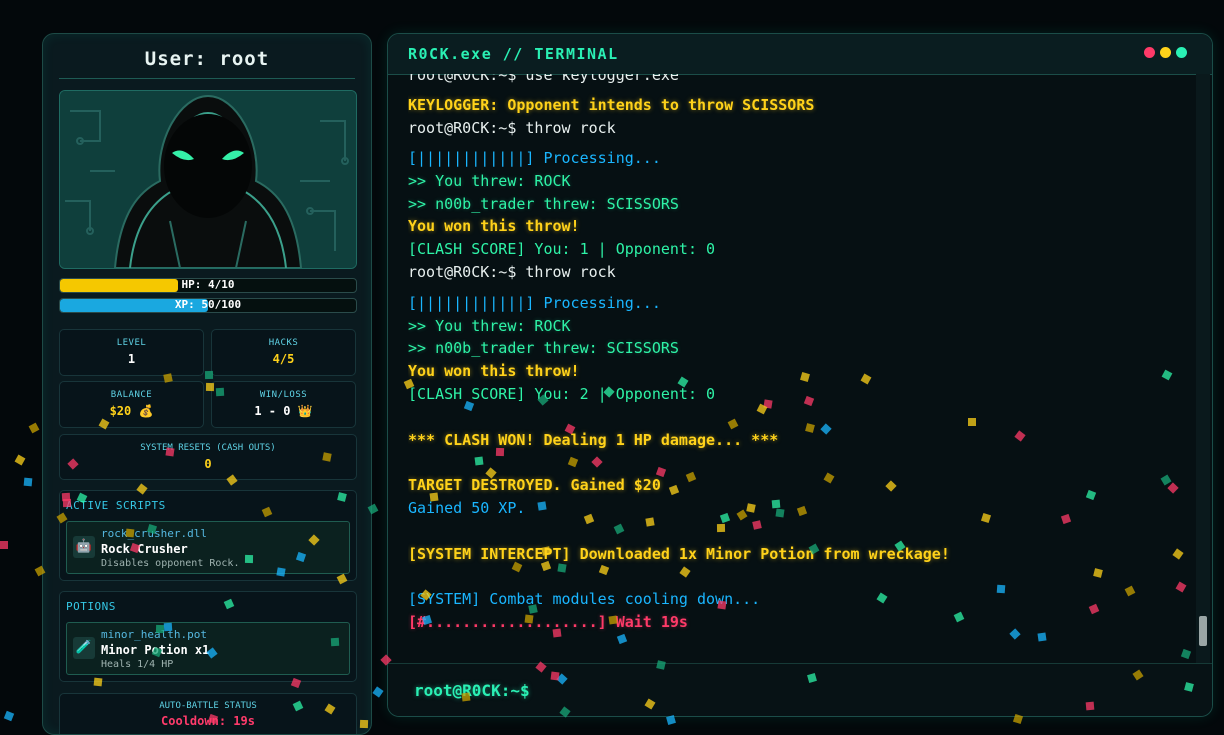 This screenshot has width=1224, height=735. I want to click on auto-battle-value: Cooldown: 19s, so click(208, 721).